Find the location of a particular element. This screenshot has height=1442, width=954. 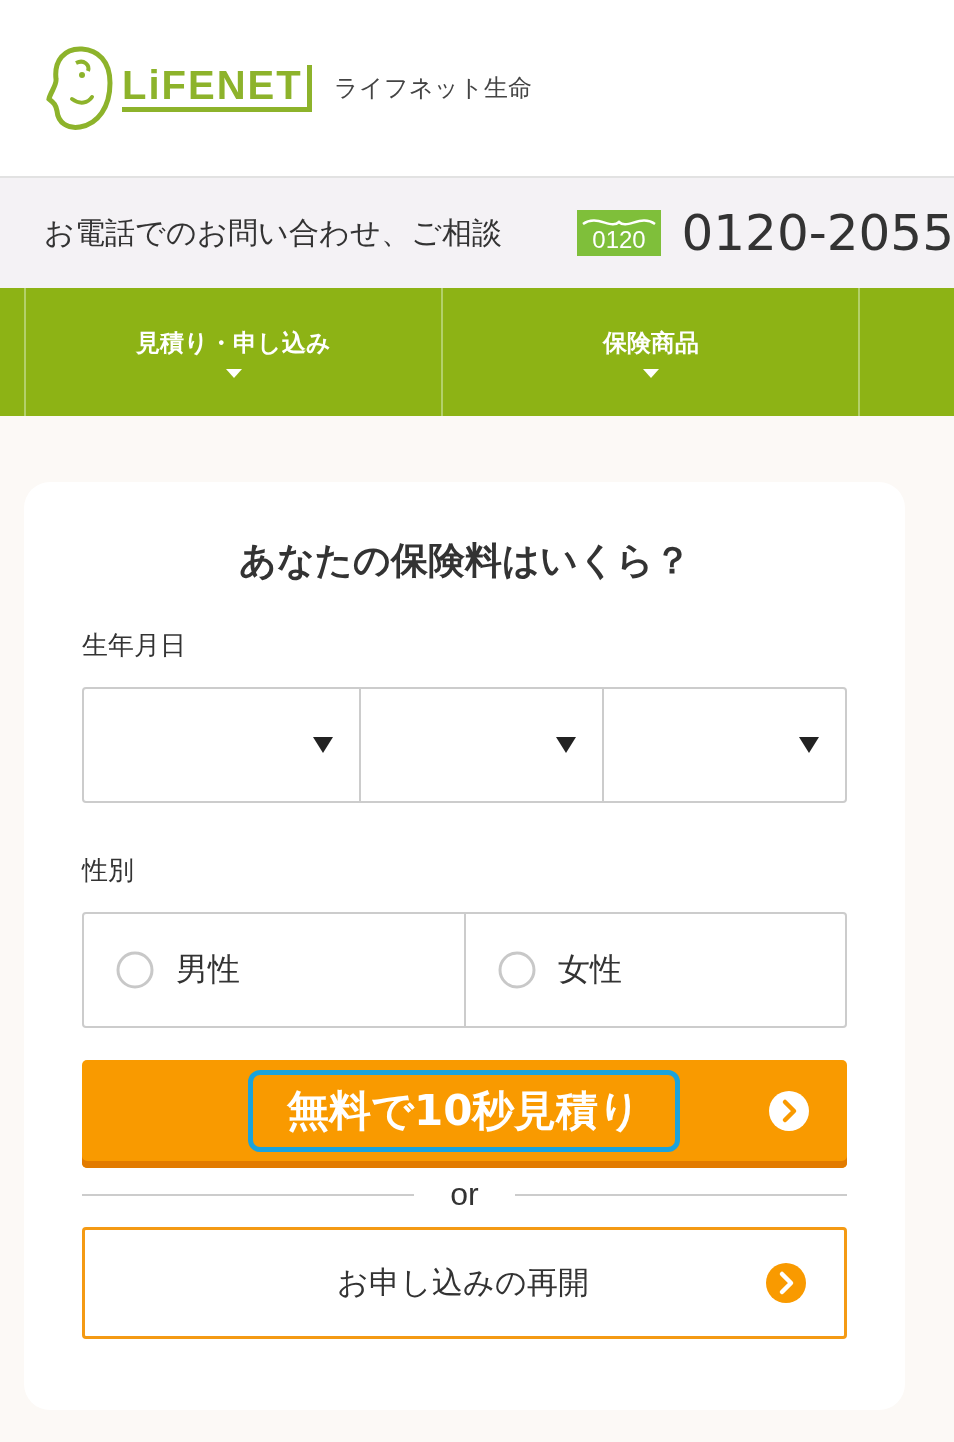

or-separator: or is located at coordinates (464, 1194).